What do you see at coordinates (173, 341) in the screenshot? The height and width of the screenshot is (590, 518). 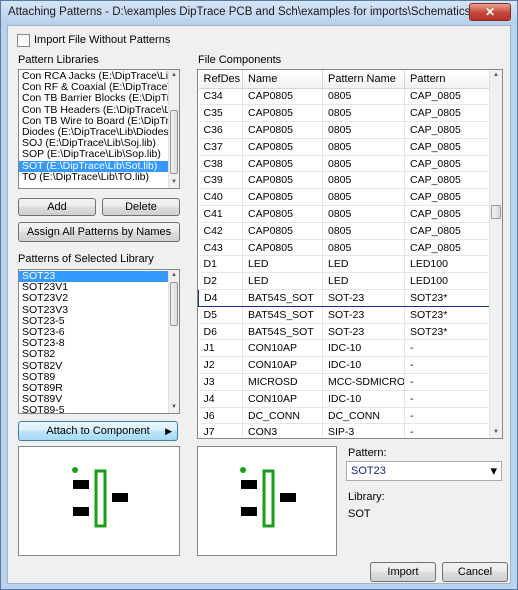 I see `patterns-scrollbar: ▲ ▼` at bounding box center [173, 341].